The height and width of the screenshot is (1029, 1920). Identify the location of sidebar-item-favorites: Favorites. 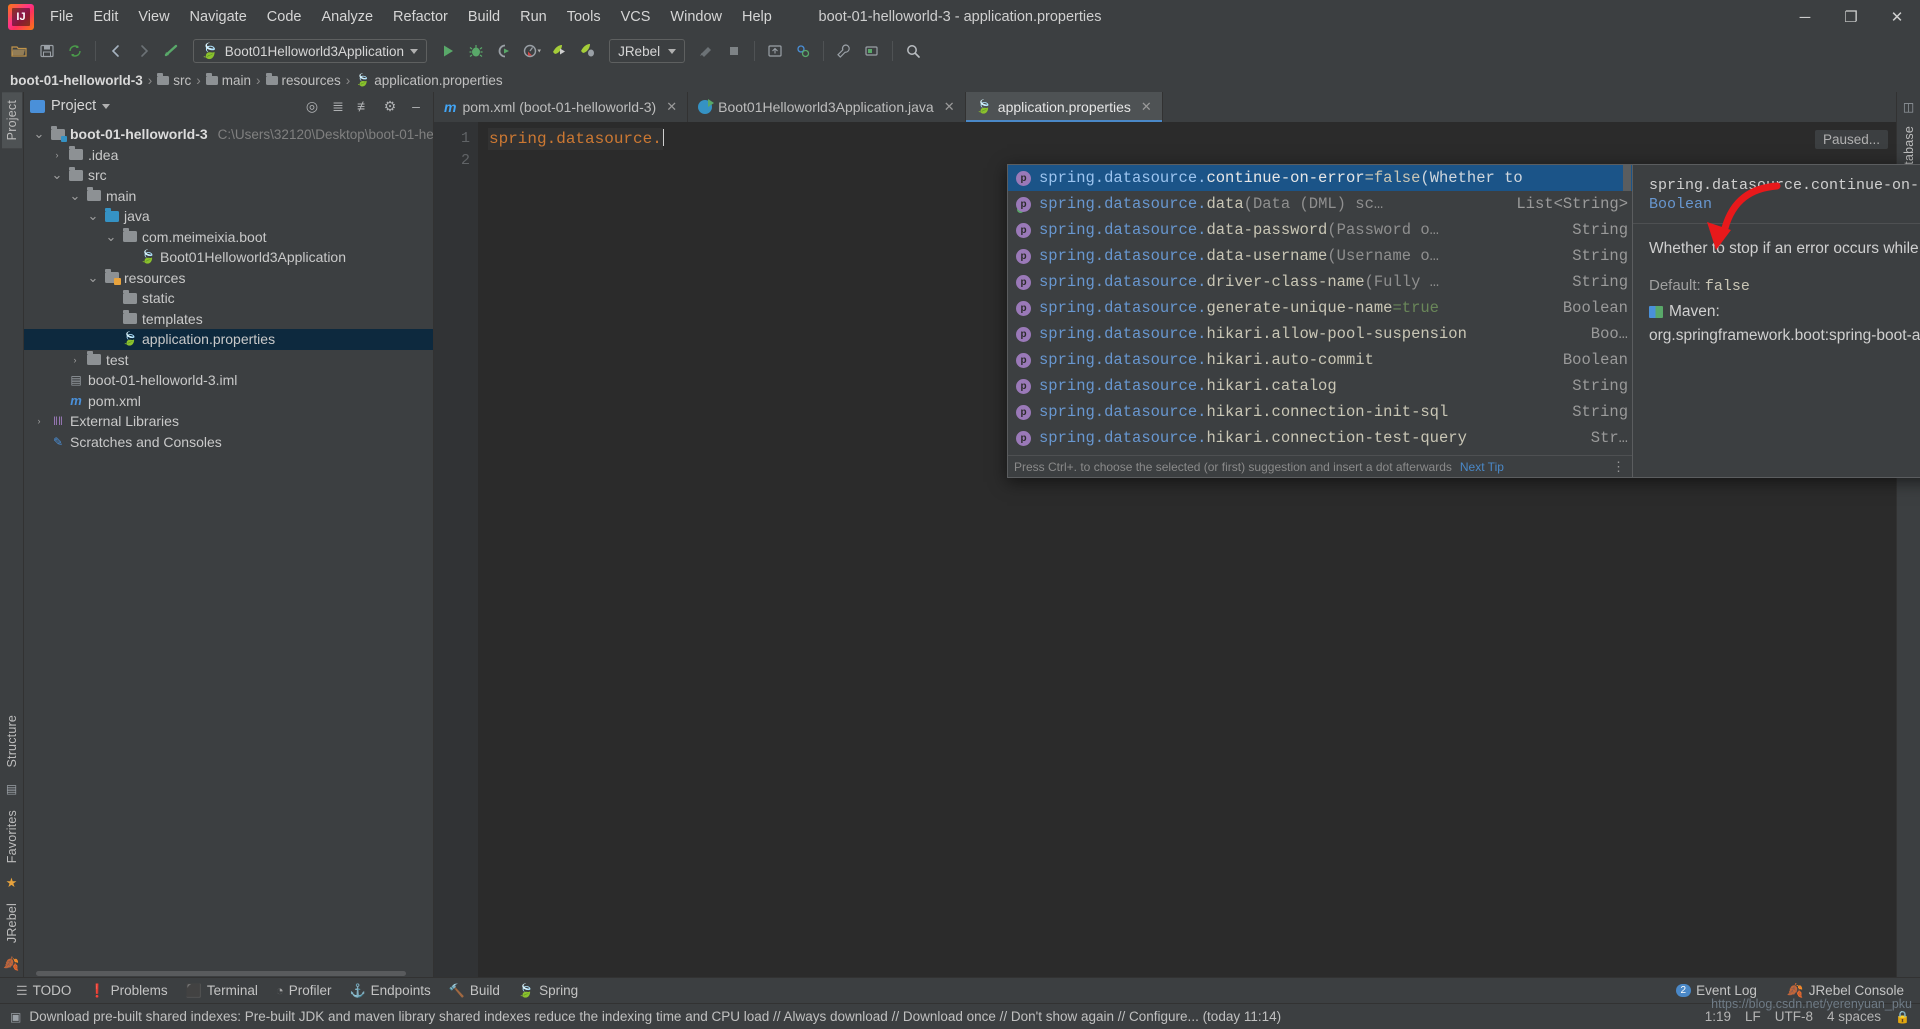
(12, 836).